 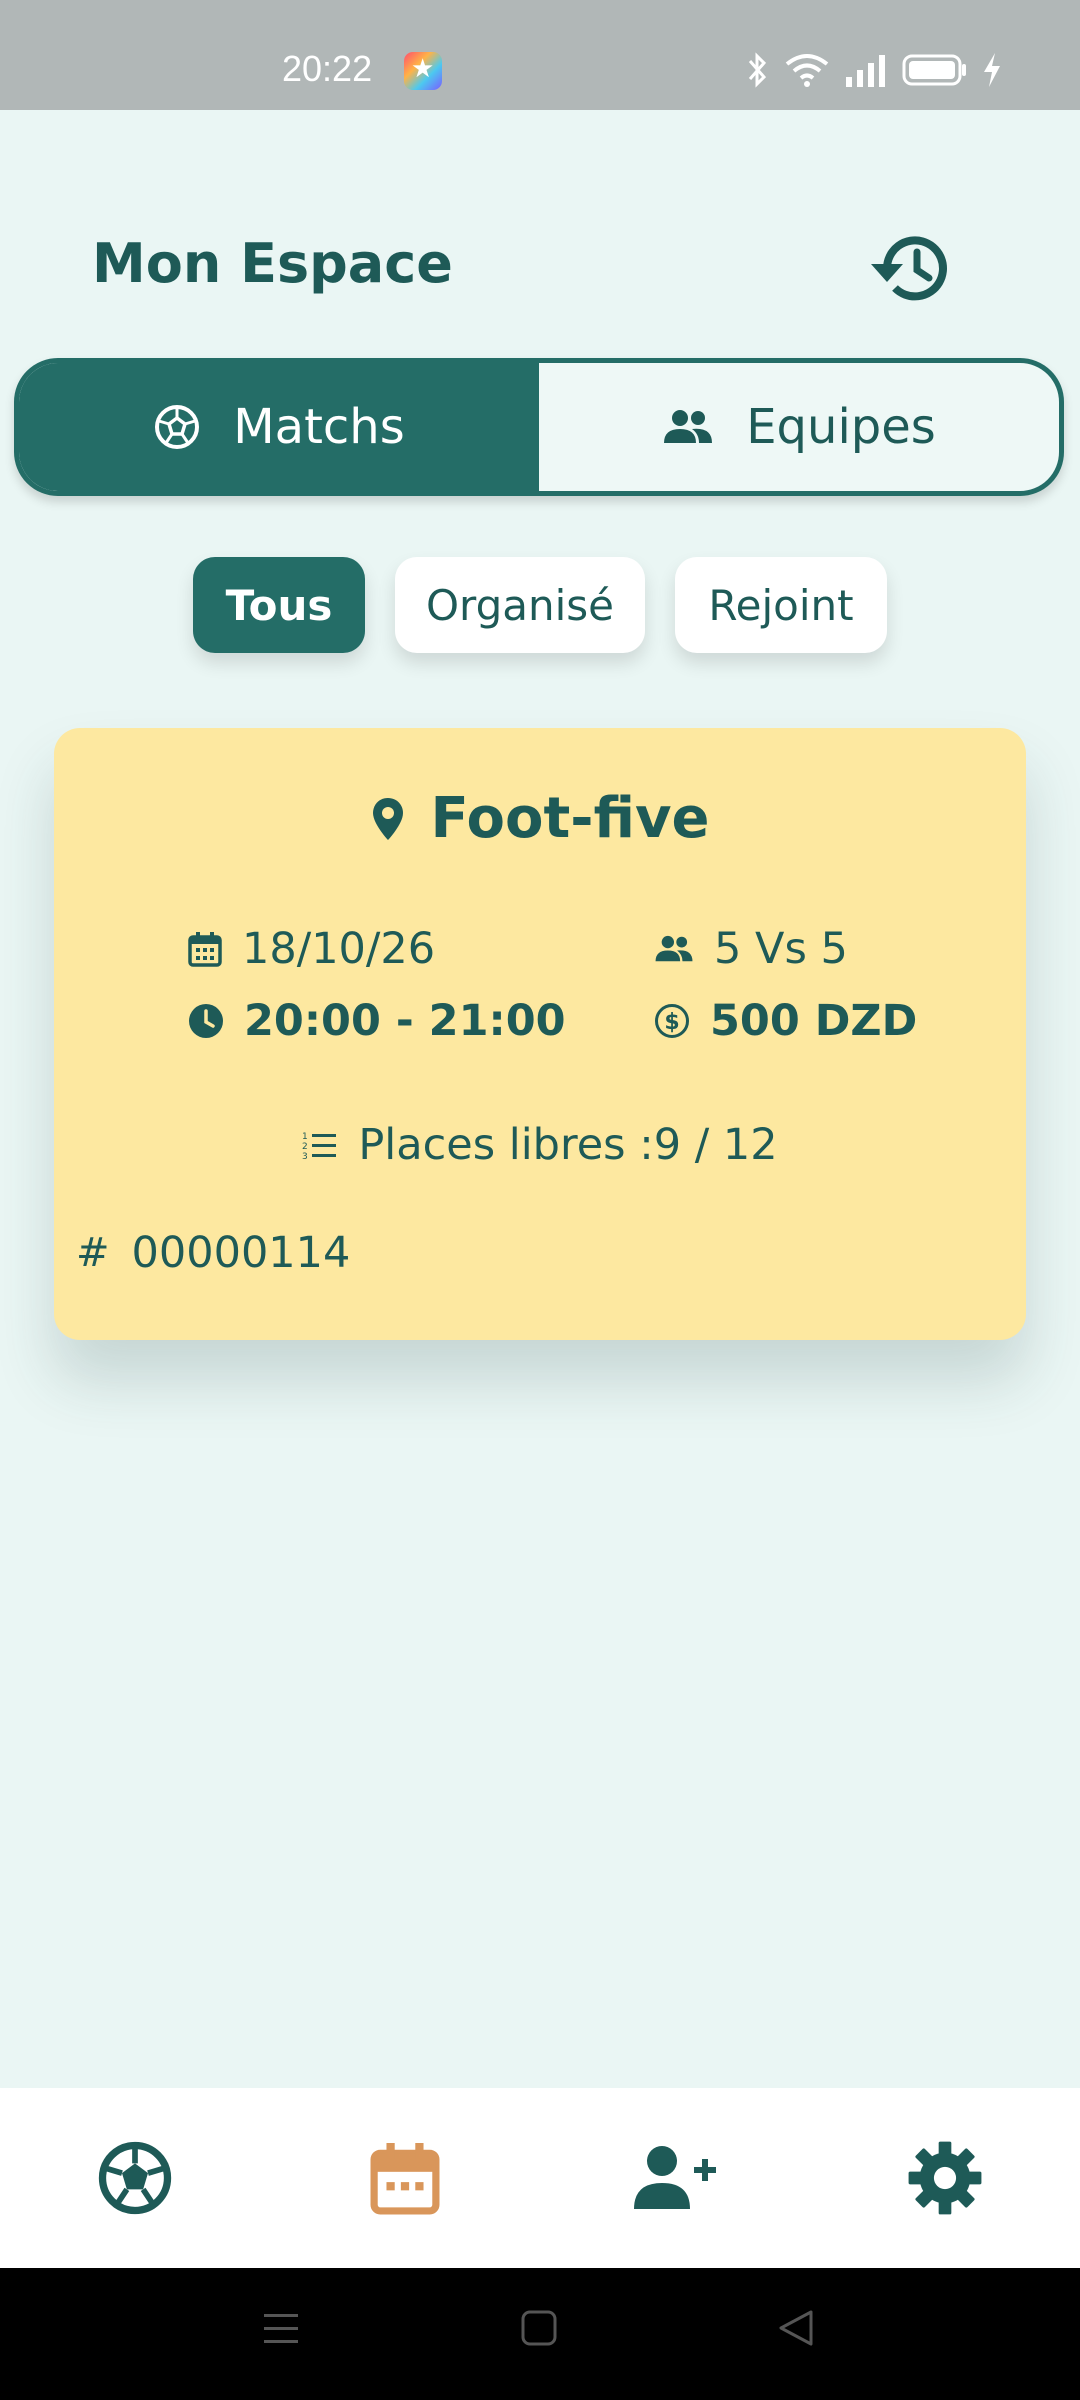 I want to click on history-button, so click(x=910, y=268).